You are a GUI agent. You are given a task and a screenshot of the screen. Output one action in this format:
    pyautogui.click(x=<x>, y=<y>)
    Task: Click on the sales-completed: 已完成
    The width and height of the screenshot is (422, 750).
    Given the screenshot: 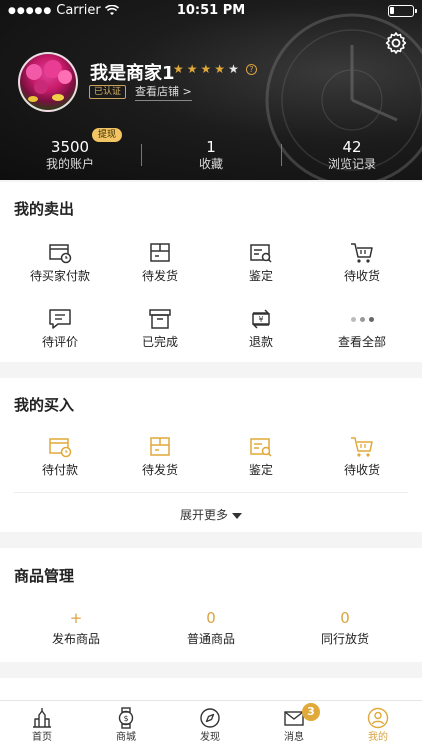 What is the action you would take?
    pyautogui.click(x=160, y=328)
    